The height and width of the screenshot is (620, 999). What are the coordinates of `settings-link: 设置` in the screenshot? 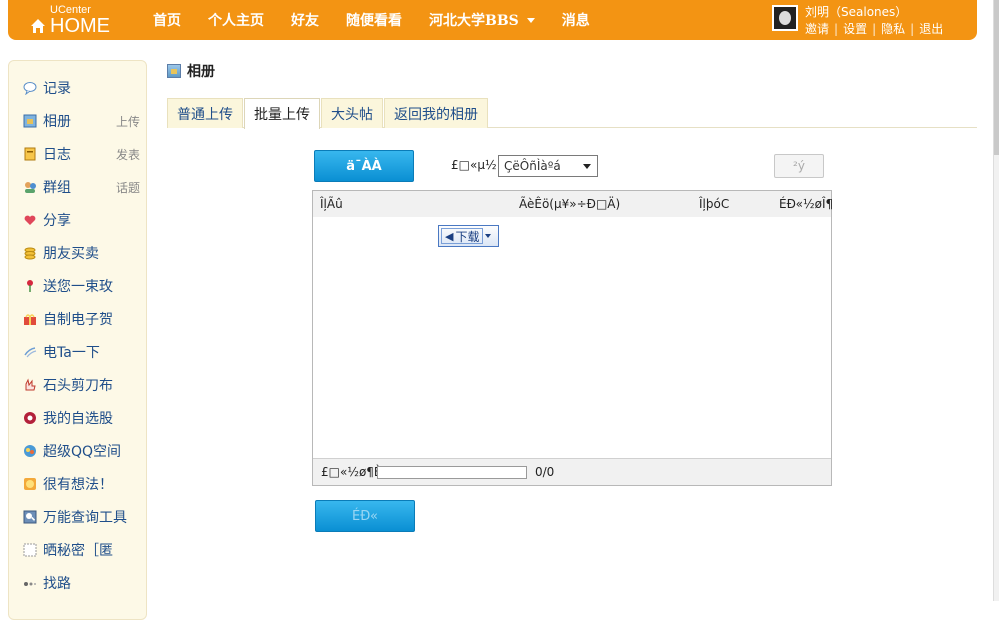 It's located at (855, 29).